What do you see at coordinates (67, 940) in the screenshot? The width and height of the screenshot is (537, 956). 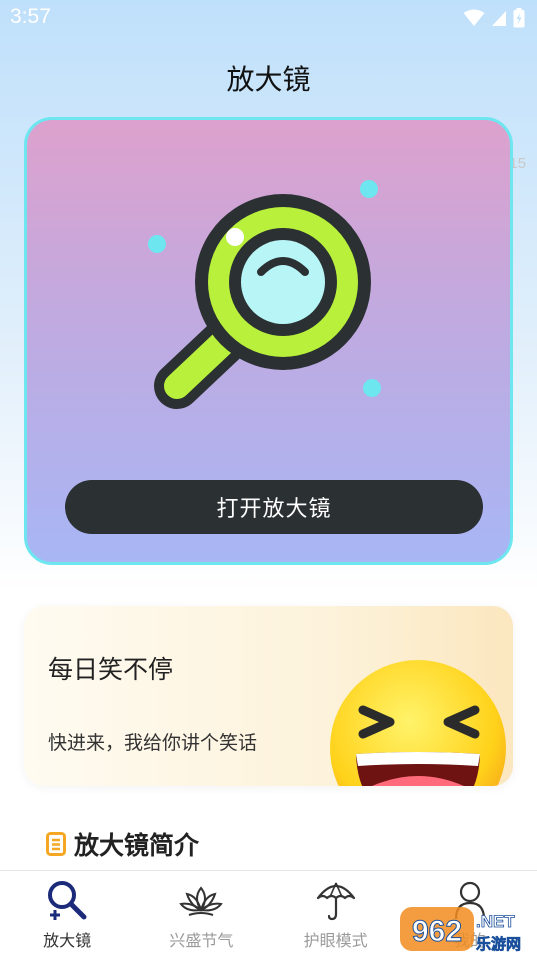 I see `nav-label-magnifier: 放大镜` at bounding box center [67, 940].